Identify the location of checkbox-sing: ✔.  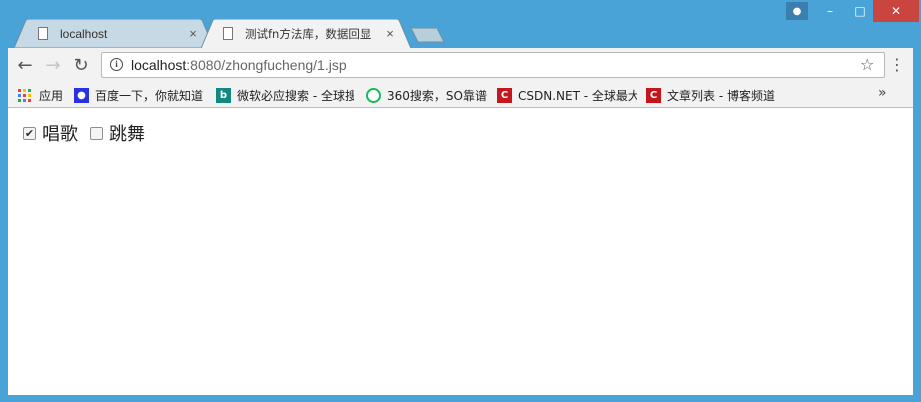
(29, 133).